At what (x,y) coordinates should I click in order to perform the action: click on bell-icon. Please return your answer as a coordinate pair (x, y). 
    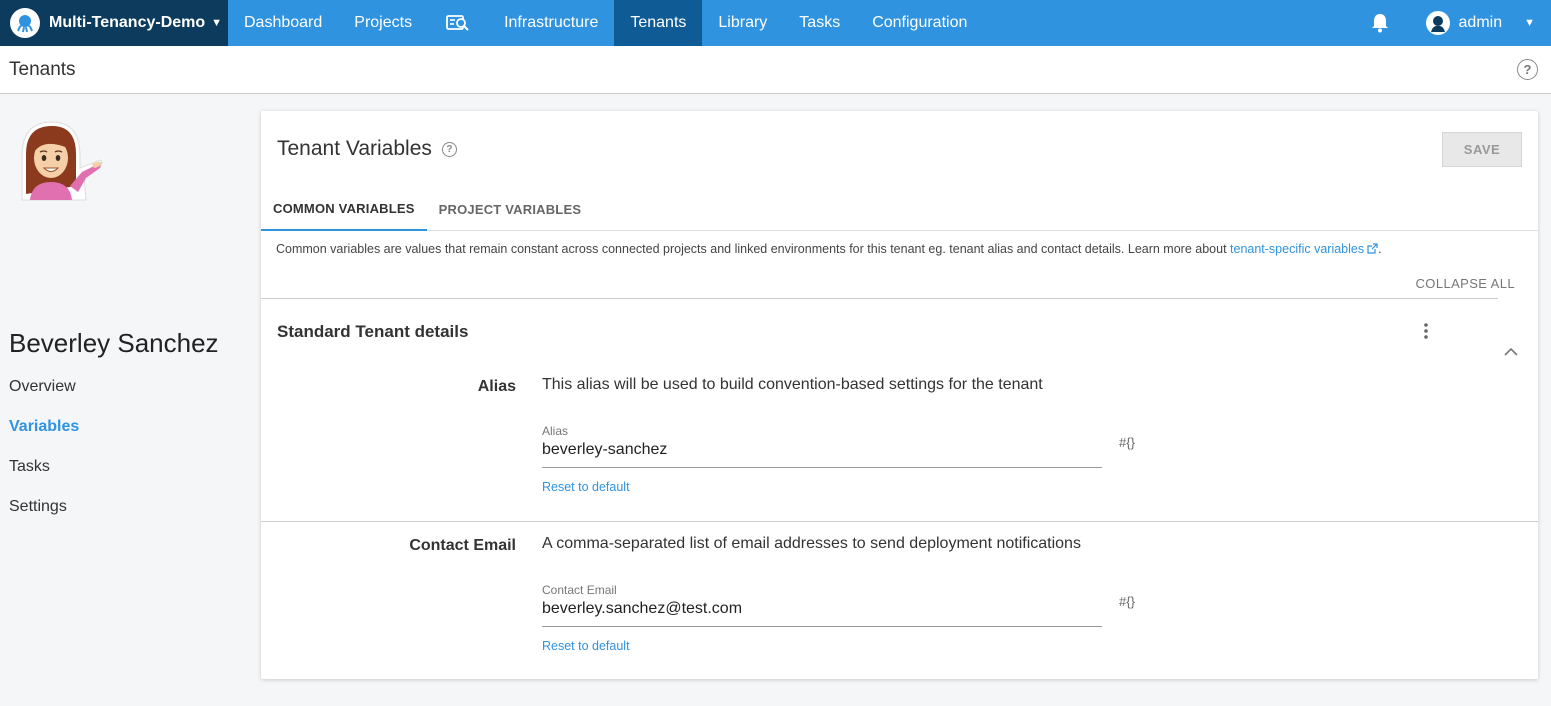
    Looking at the image, I should click on (1380, 23).